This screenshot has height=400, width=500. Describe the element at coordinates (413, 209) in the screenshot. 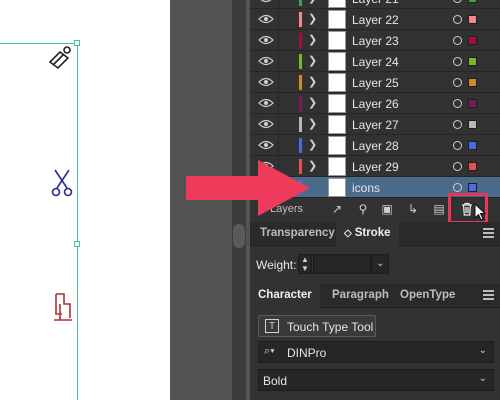

I see `new-sublayer-icon: ↳` at that location.